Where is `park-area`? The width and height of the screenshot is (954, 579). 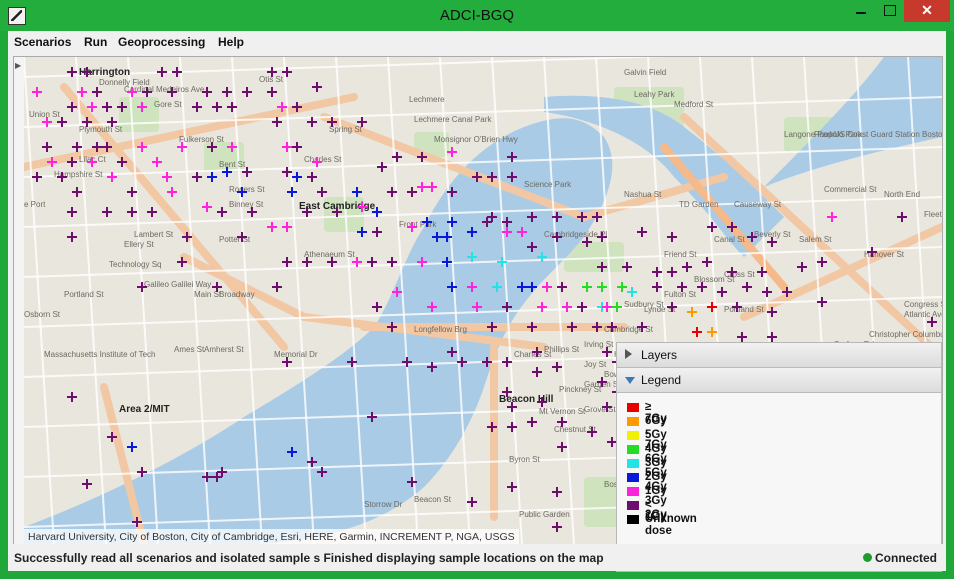
park-area is located at coordinates (139, 114).